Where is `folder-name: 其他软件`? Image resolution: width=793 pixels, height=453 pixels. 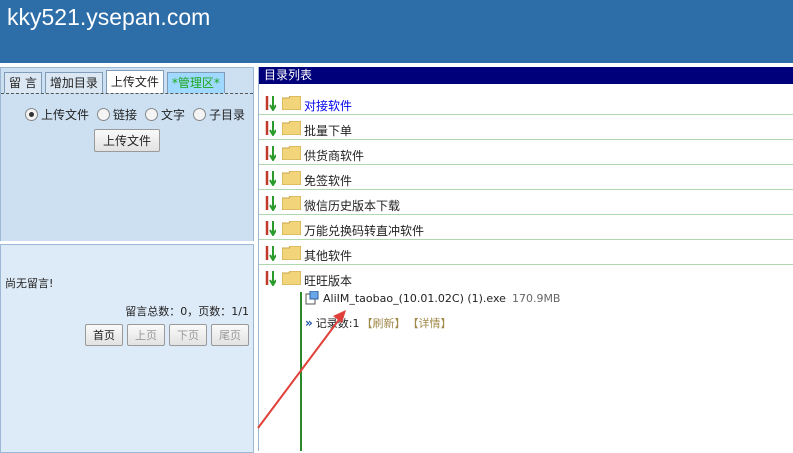
folder-name: 其他软件 is located at coordinates (328, 255).